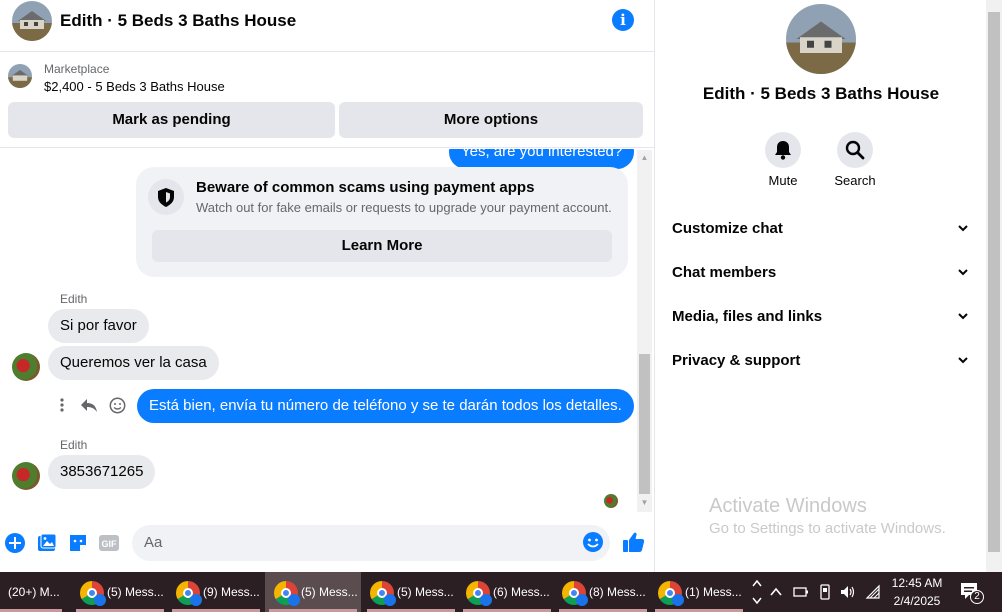  What do you see at coordinates (822, 361) in the screenshot?
I see `privacy-support-row: Privacy & support` at bounding box center [822, 361].